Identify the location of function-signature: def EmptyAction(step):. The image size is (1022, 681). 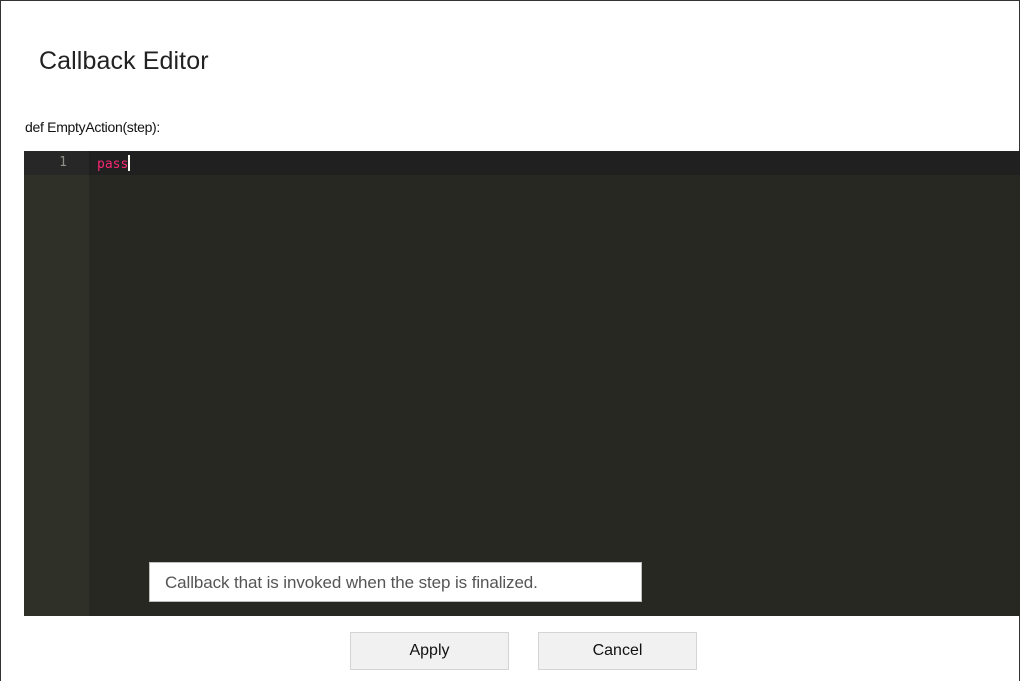
(93, 127).